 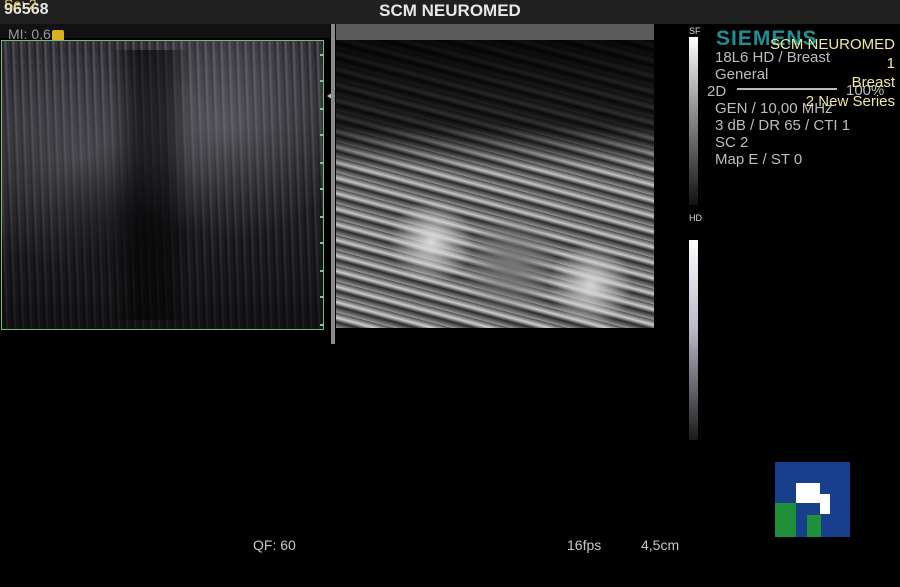 What do you see at coordinates (695, 31) in the screenshot?
I see `sf-label: SF` at bounding box center [695, 31].